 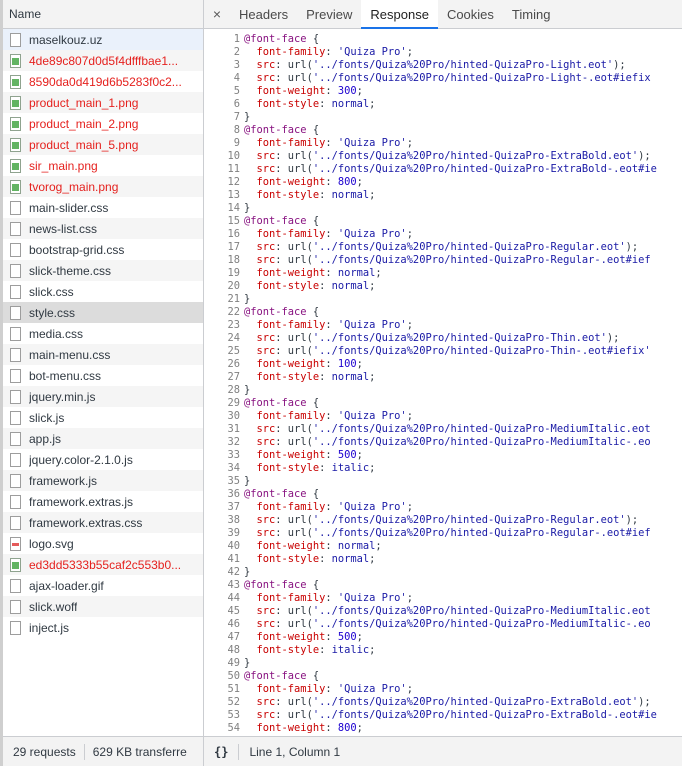 What do you see at coordinates (233, 715) in the screenshot?
I see `line-number: 53` at bounding box center [233, 715].